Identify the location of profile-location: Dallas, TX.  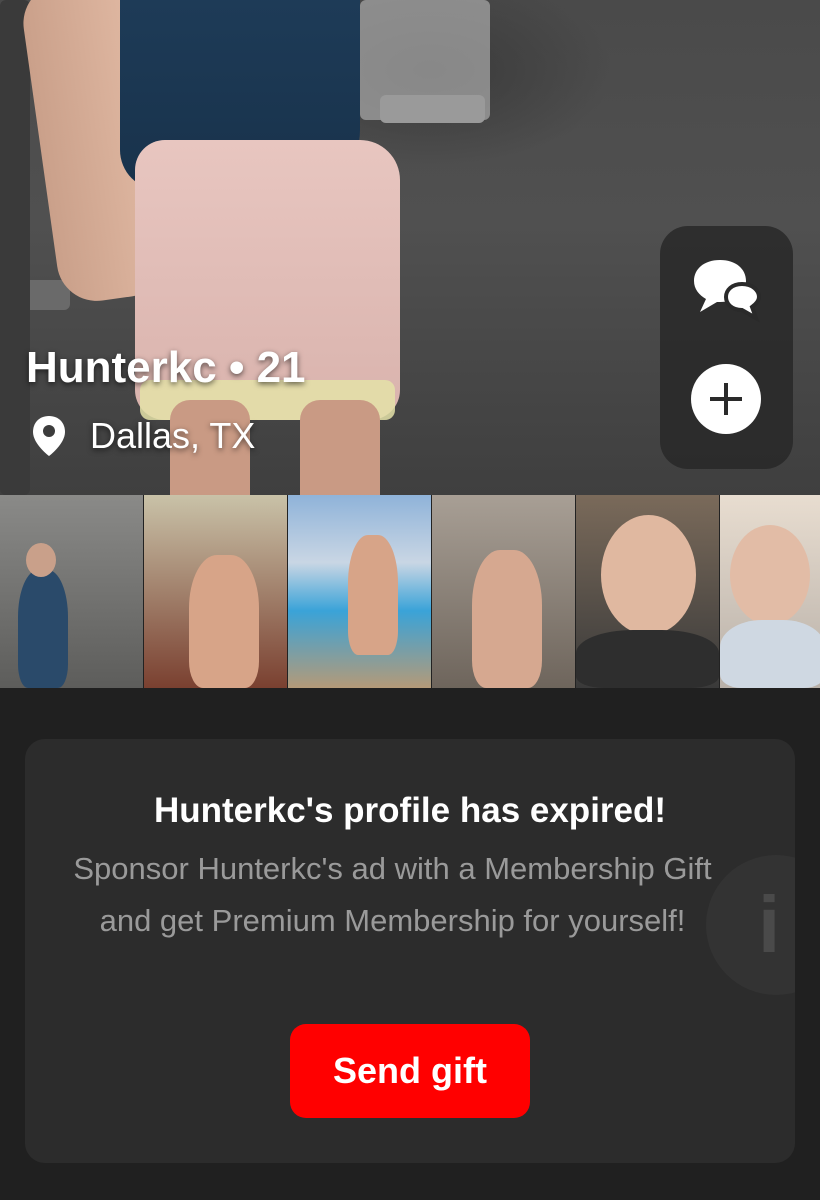
(142, 436).